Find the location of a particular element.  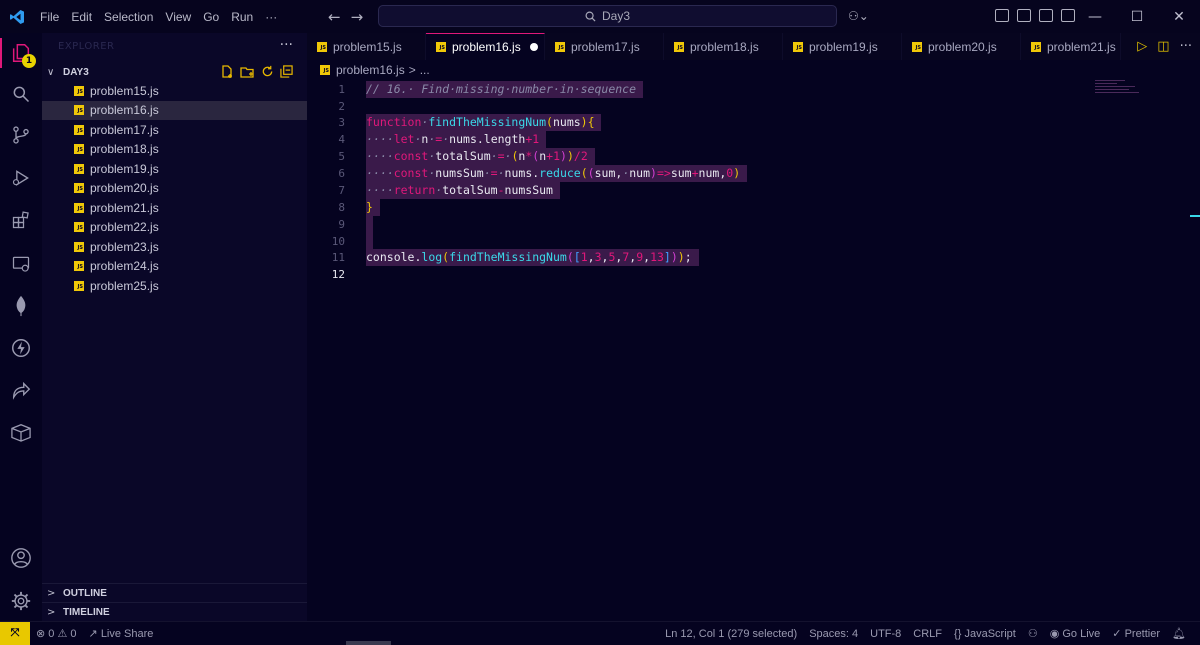

menu-view: View is located at coordinates (178, 17).